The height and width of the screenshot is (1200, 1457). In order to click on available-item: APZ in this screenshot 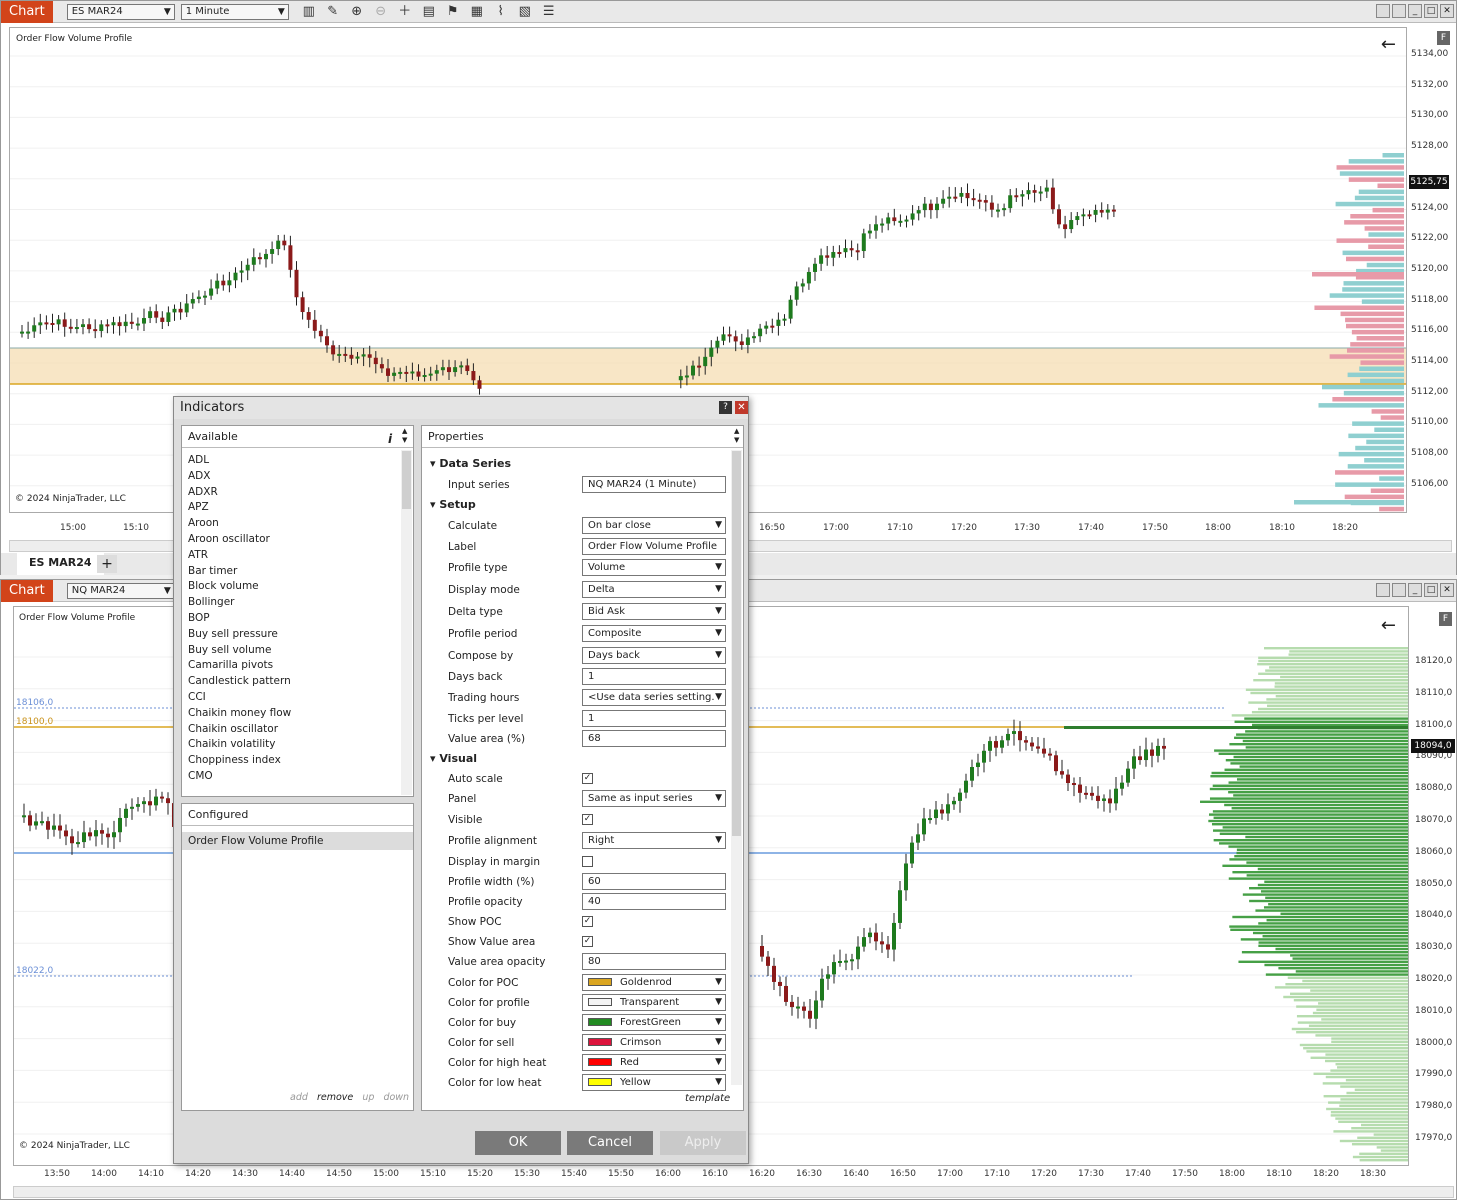, I will do `click(290, 508)`.